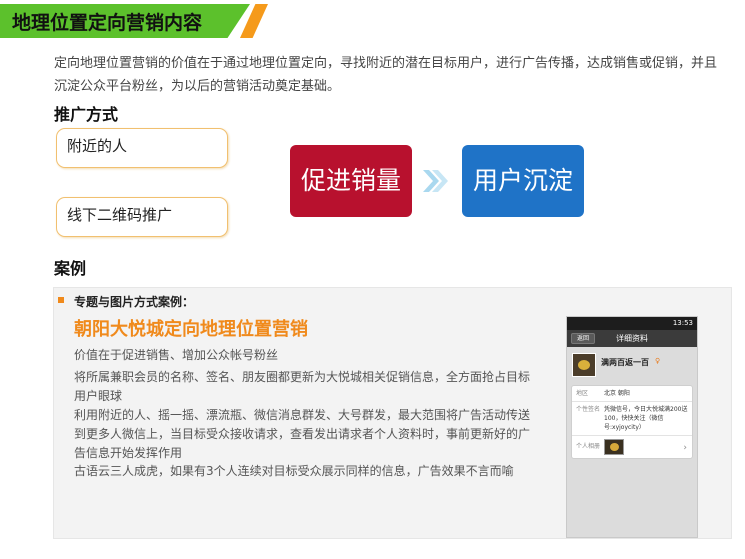  Describe the element at coordinates (435, 181) in the screenshot. I see `double-chevron-right-icon` at that location.